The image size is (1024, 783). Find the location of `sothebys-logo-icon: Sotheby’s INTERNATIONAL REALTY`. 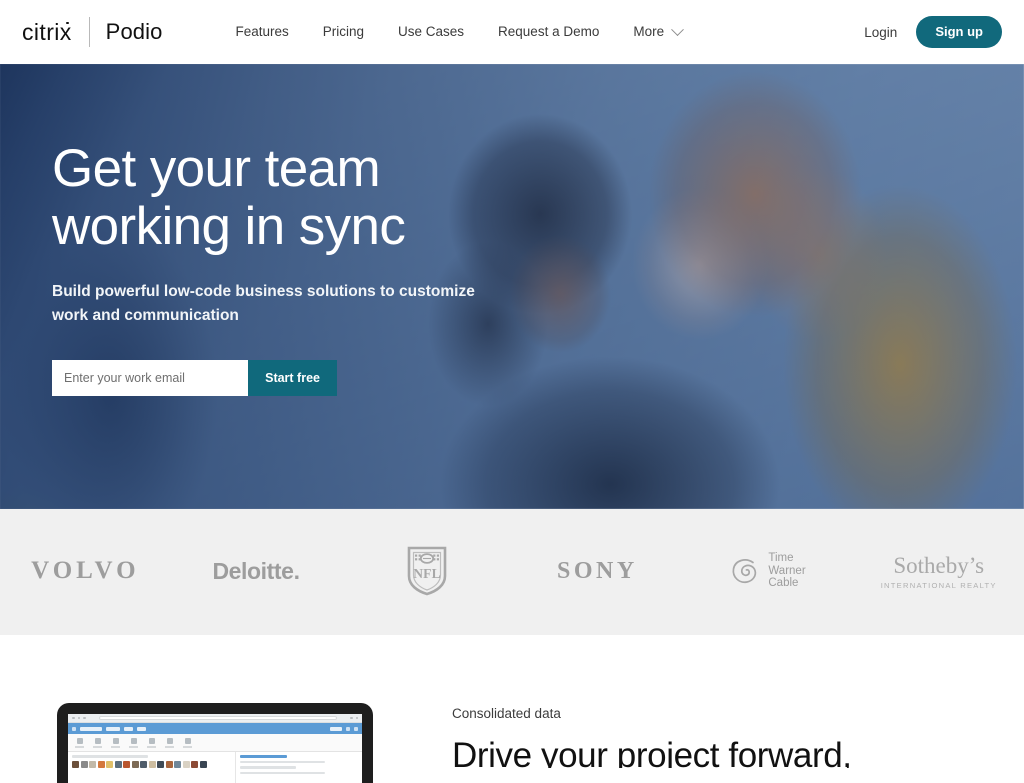

sothebys-logo-icon: Sotheby’s INTERNATIONAL REALTY is located at coordinates (939, 571).